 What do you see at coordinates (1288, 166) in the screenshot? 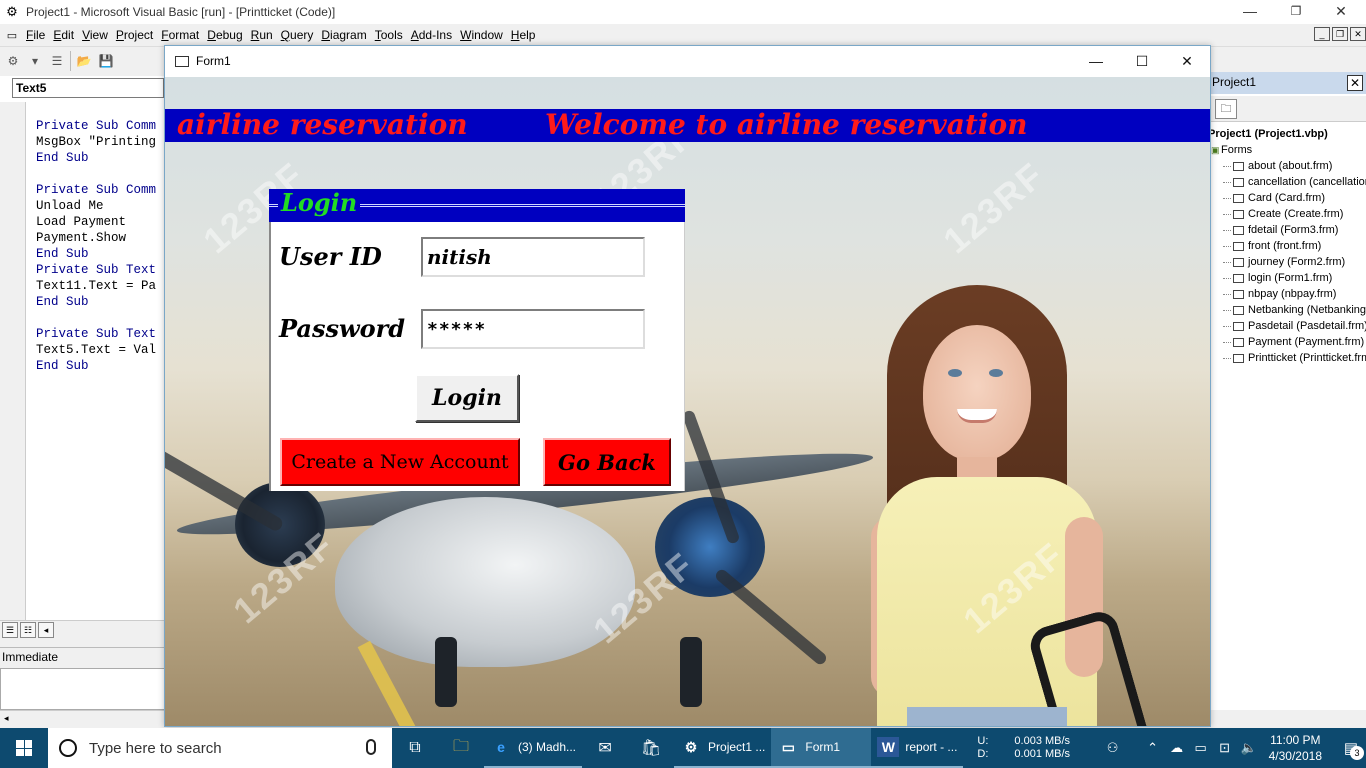
I see `tree-item-about: about (about.frm)` at bounding box center [1288, 166].